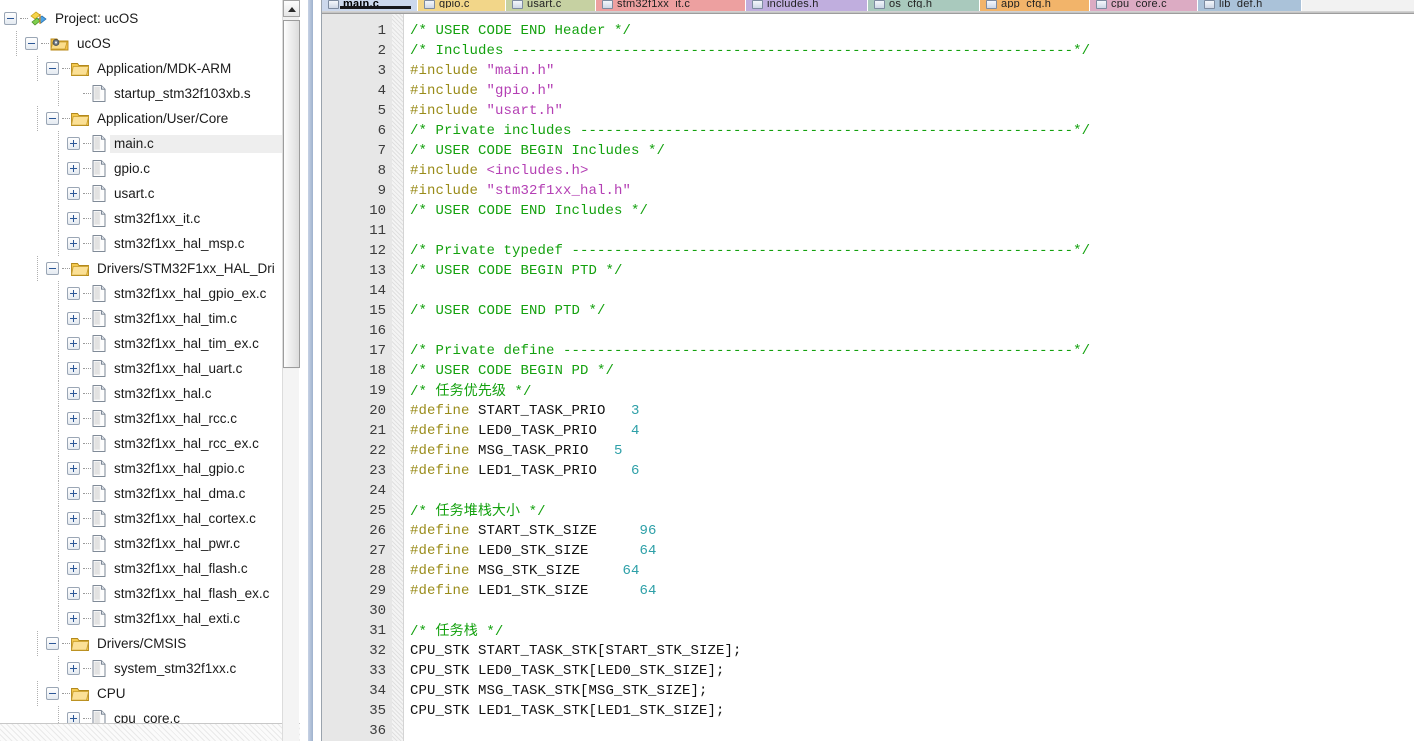 This screenshot has width=1414, height=741. What do you see at coordinates (398, 377) in the screenshot?
I see `fold-margin` at bounding box center [398, 377].